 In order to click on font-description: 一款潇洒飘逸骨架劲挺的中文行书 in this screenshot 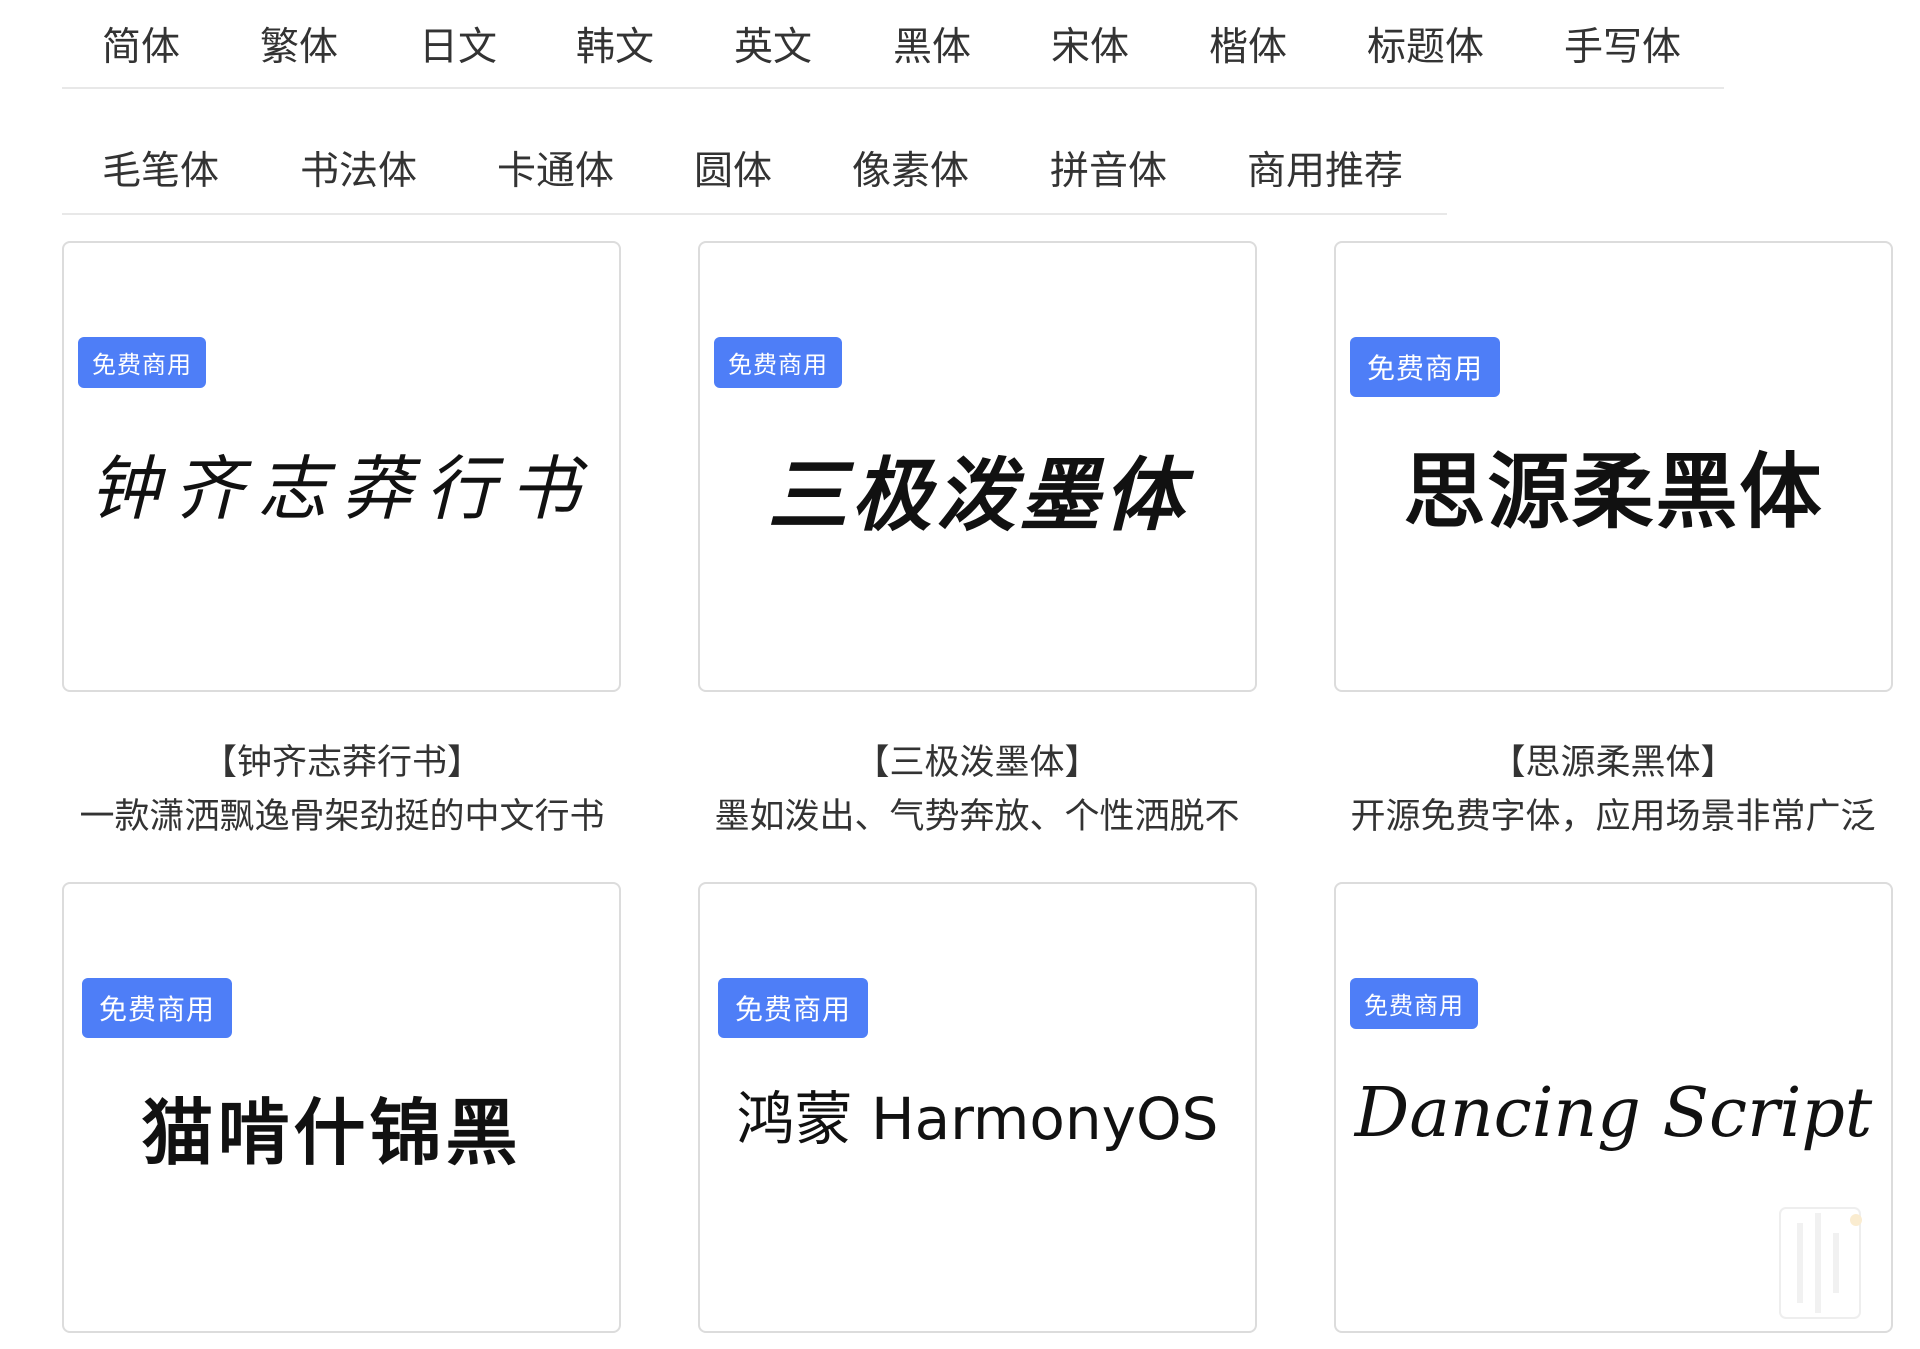, I will do `click(342, 817)`.